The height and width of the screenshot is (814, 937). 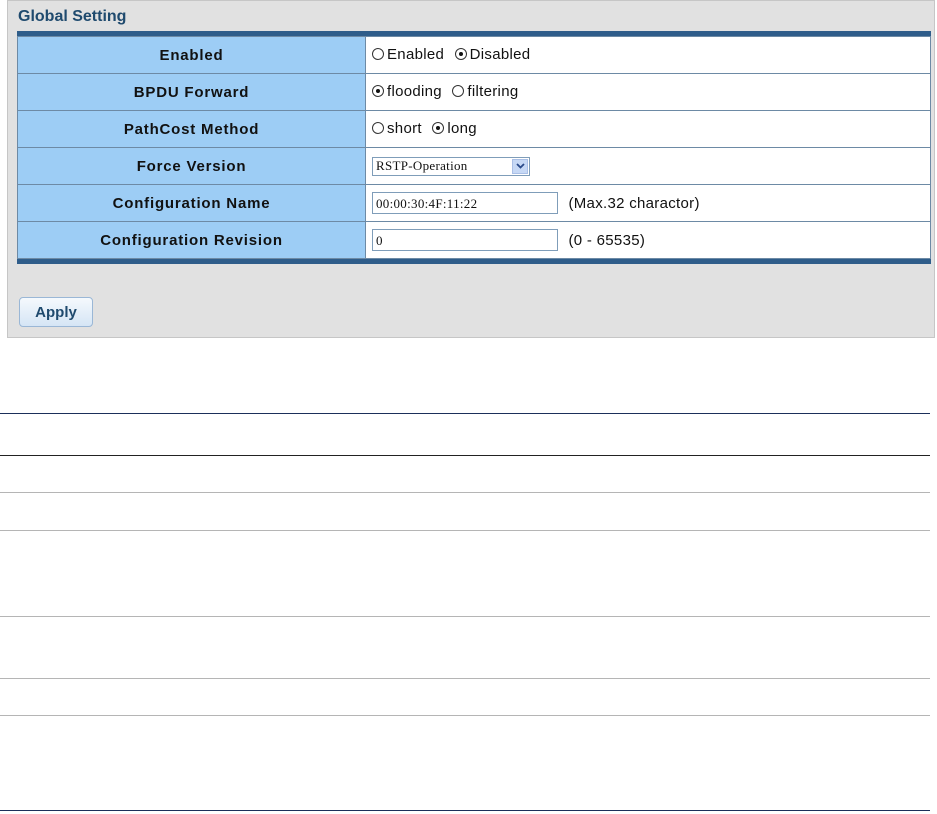 I want to click on row-force-version: Force Version RSTP-Operation, so click(x=474, y=166).